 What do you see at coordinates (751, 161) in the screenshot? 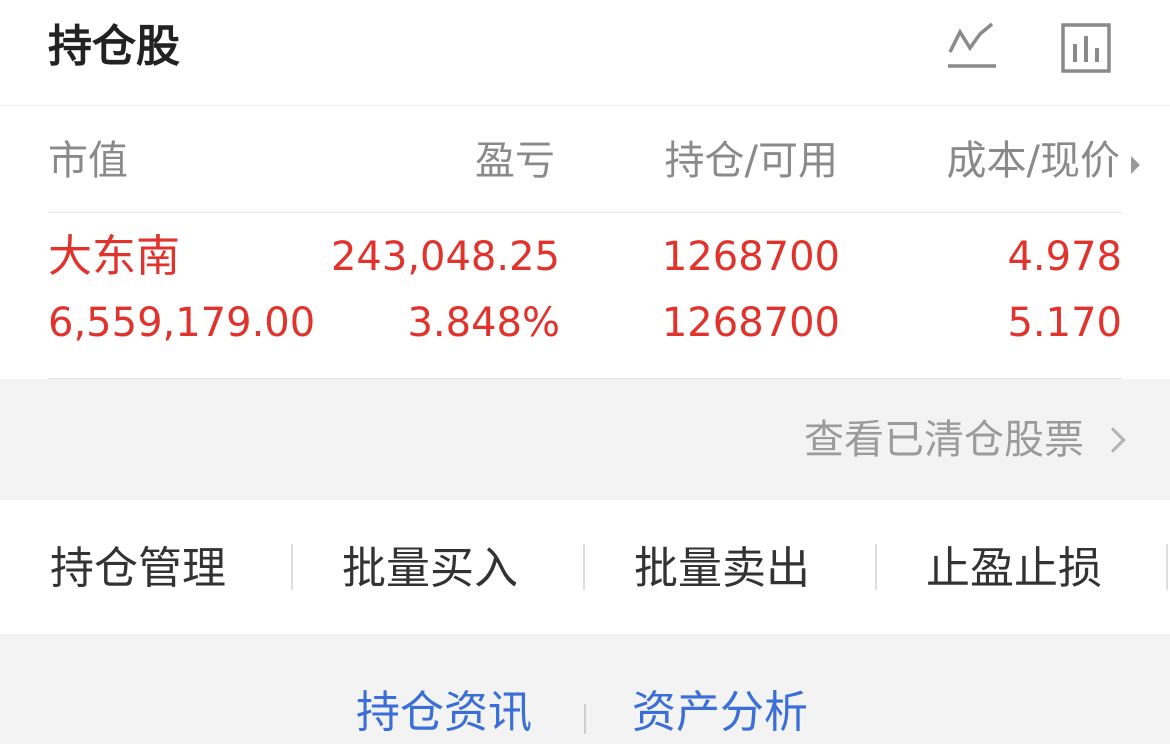
I see `column-header-position-available: 持仓/可用` at bounding box center [751, 161].